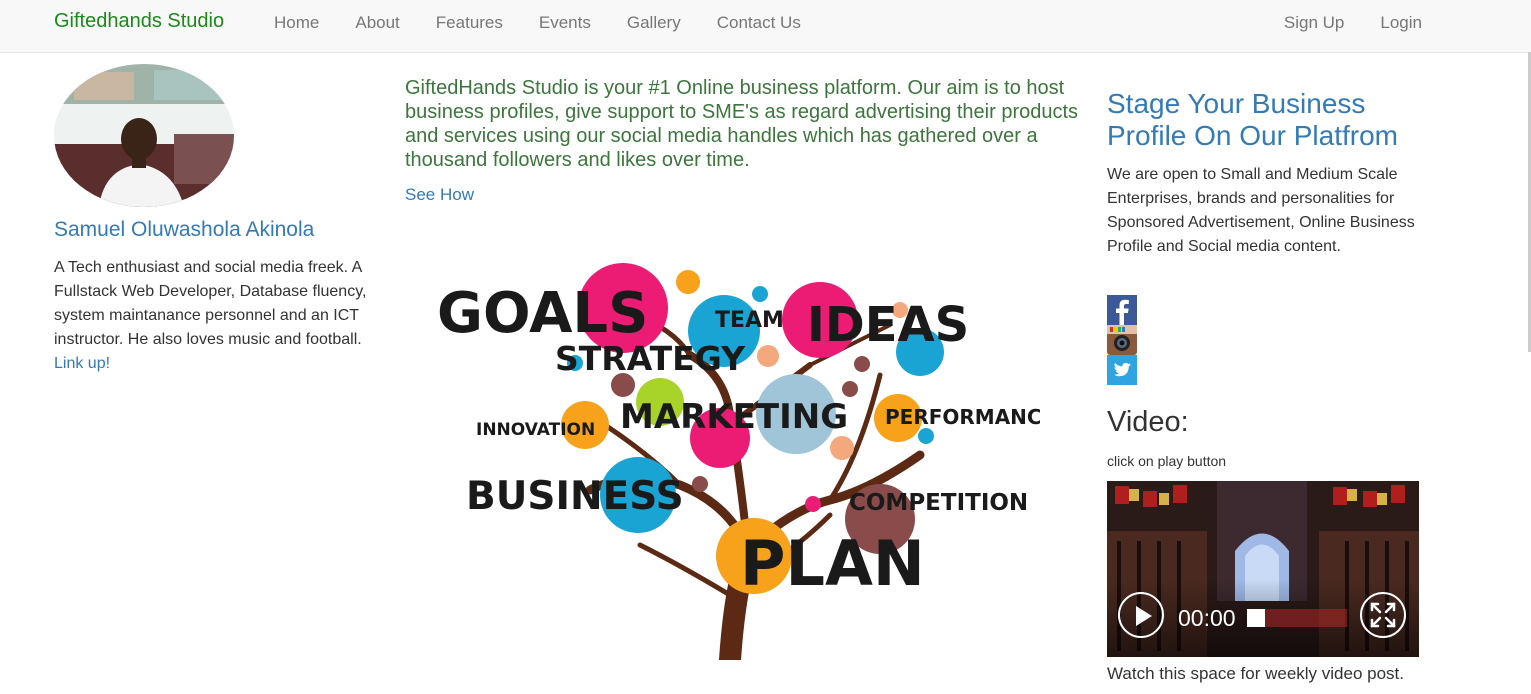 The height and width of the screenshot is (694, 1531). I want to click on tree-word-innovation: INNOVATION, so click(535, 430).